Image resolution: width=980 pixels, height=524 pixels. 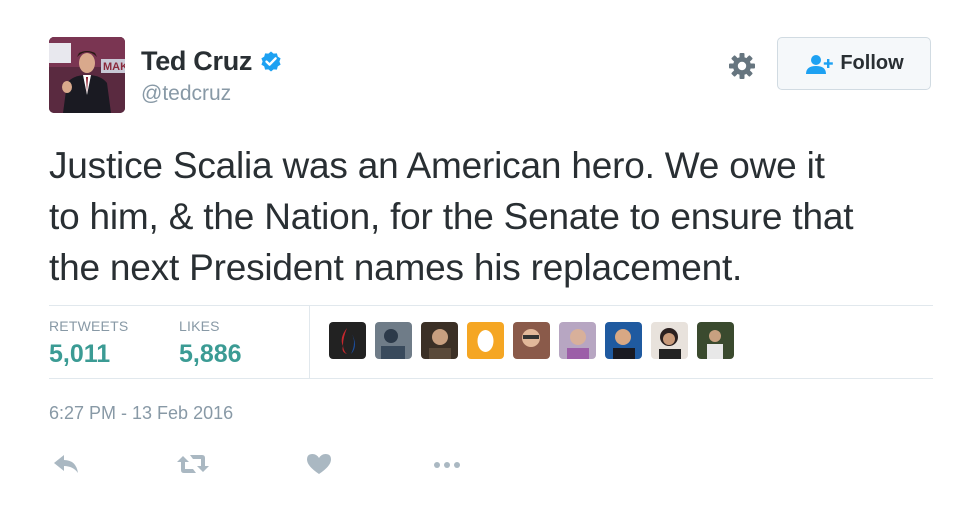 I want to click on more-icon, so click(x=447, y=464).